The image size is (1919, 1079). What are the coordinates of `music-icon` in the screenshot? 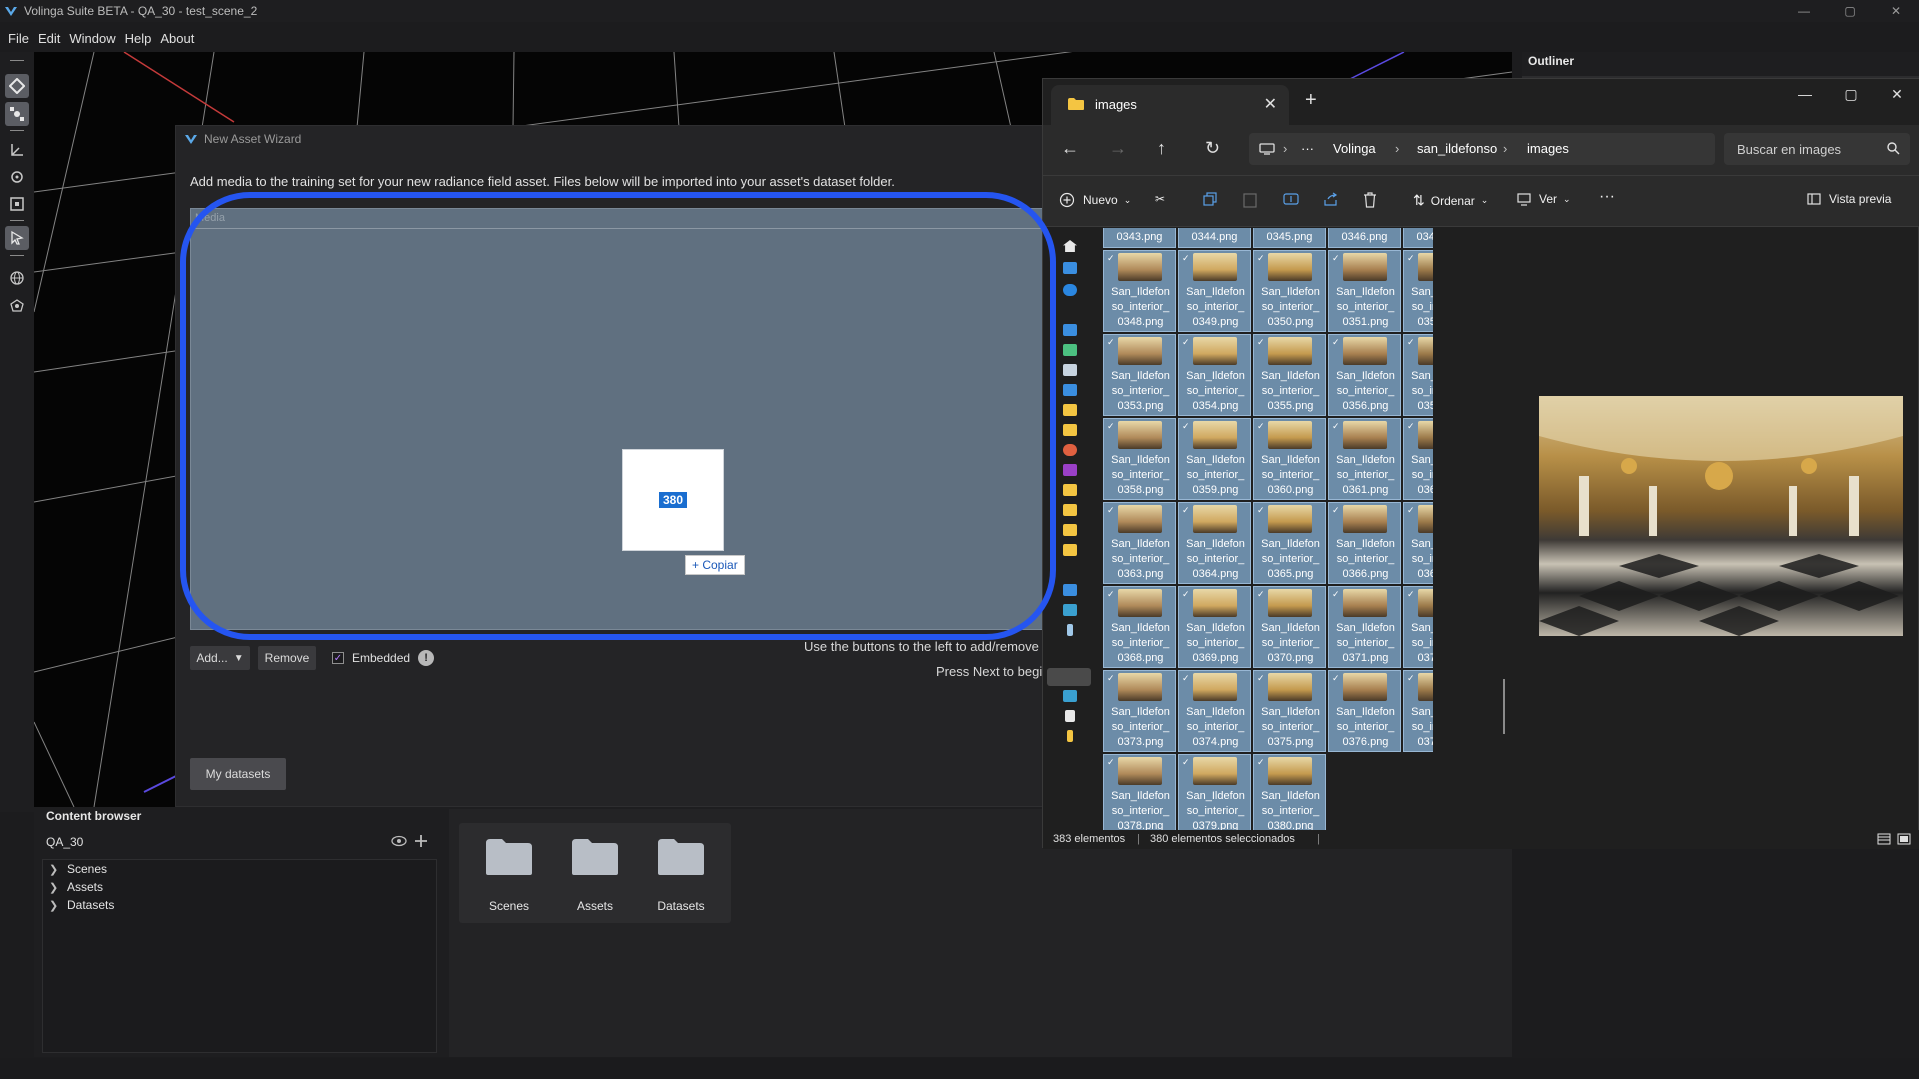 It's located at (1070, 450).